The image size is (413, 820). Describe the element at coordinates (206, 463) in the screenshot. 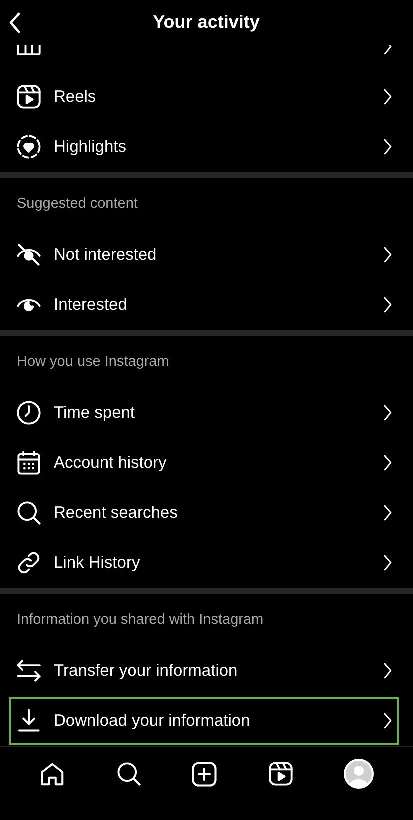

I see `menu-item: Account history` at that location.